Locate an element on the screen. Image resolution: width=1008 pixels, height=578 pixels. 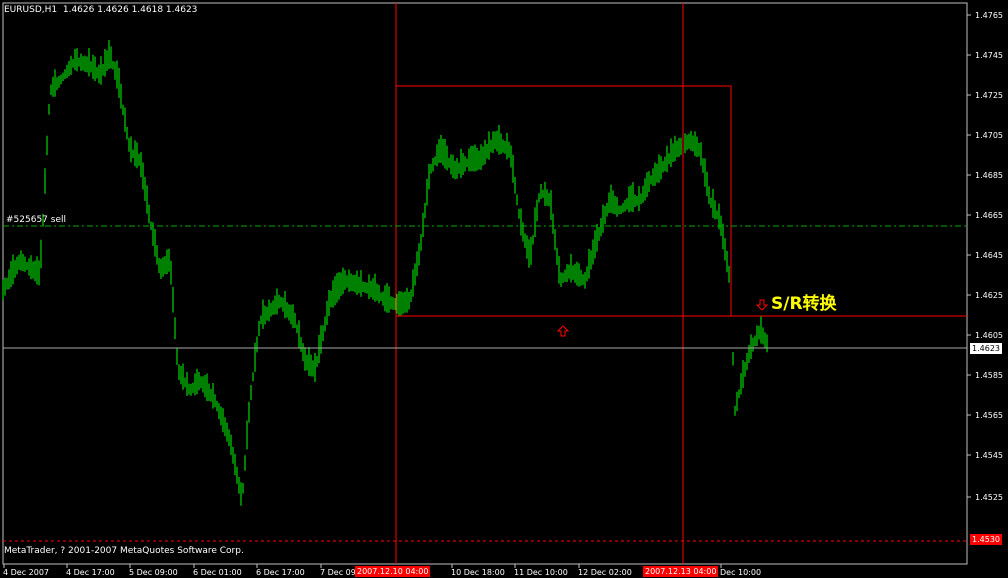
price-axis-label: 1.4665 is located at coordinates (989, 215).